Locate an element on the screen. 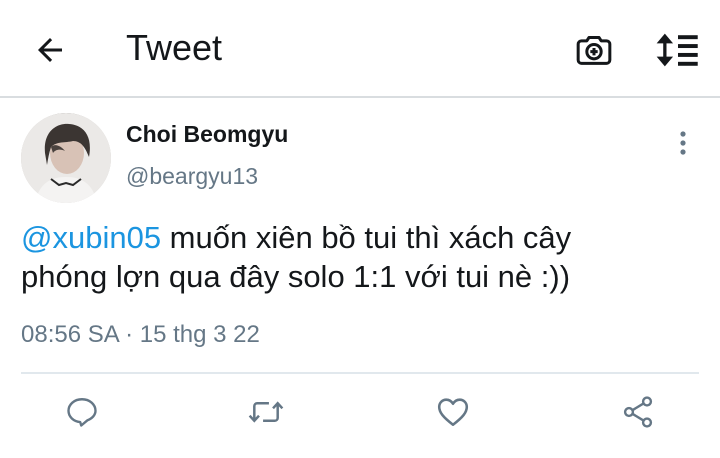  camera-add-icon is located at coordinates (594, 50).